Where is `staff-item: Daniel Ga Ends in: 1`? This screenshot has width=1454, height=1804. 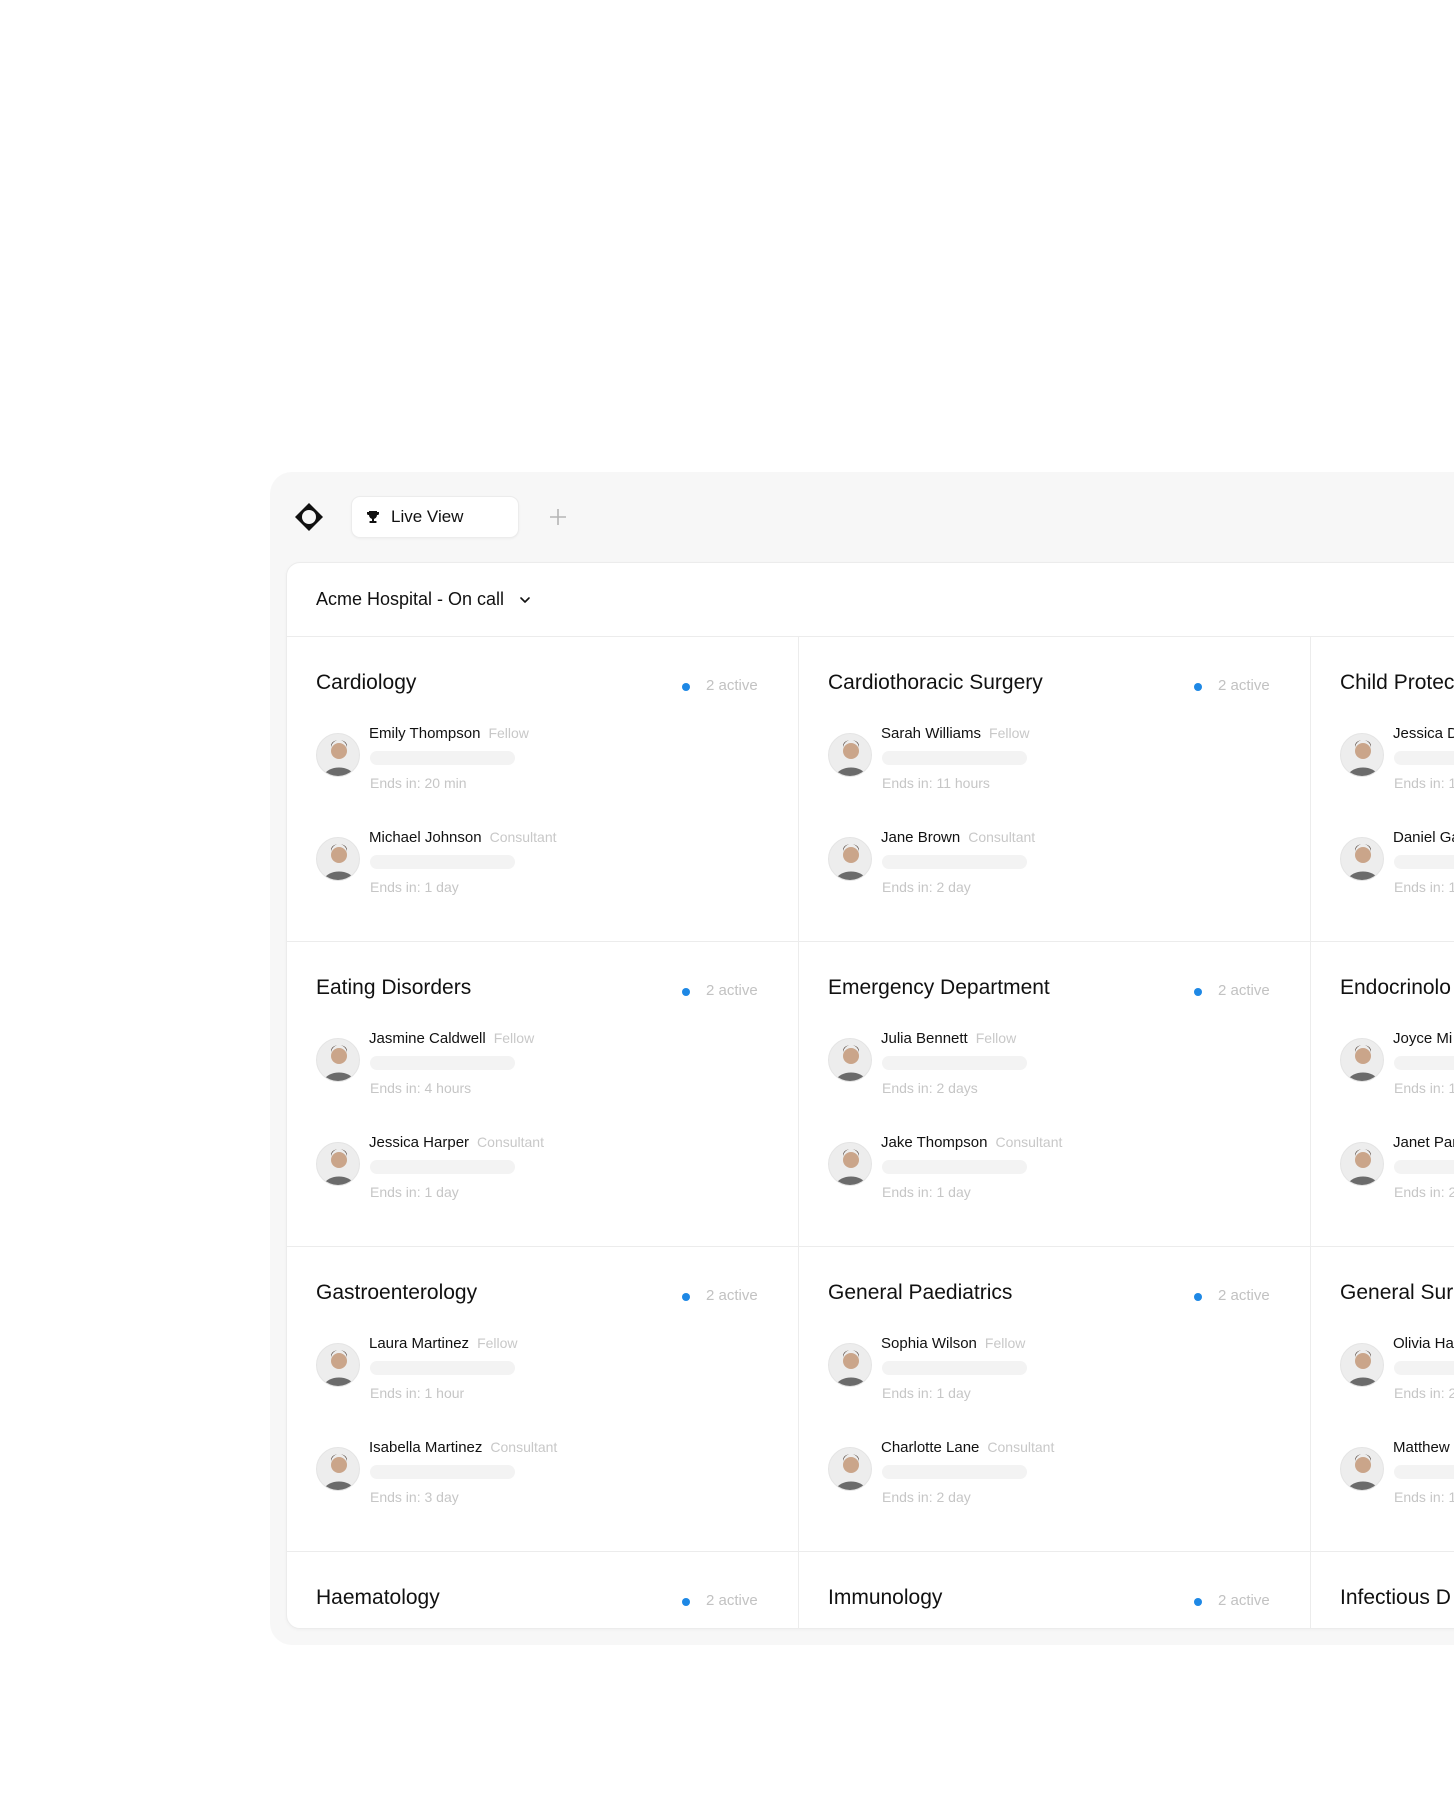 staff-item: Daniel Ga Ends in: 1 is located at coordinates (1397, 874).